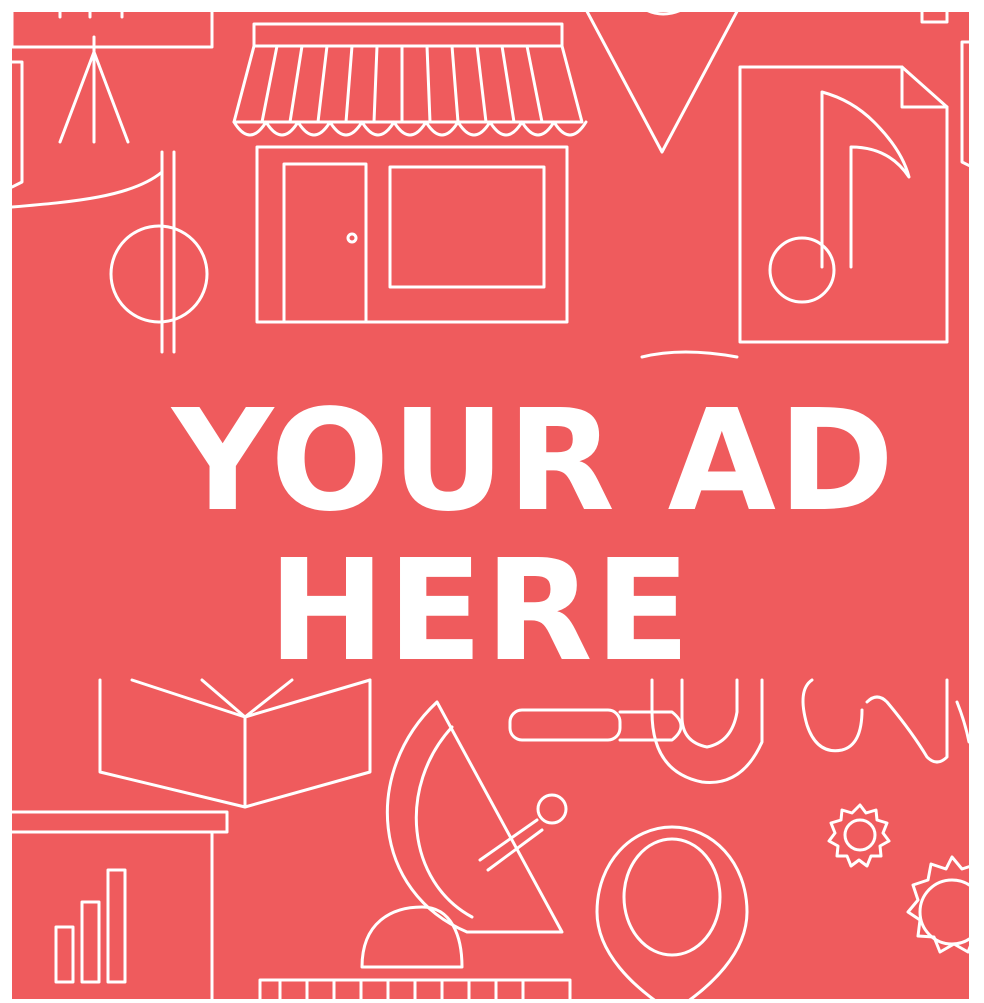 The height and width of the screenshot is (1003, 984). Describe the element at coordinates (480, 611) in the screenshot. I see `headline-line-2: HERE` at that location.